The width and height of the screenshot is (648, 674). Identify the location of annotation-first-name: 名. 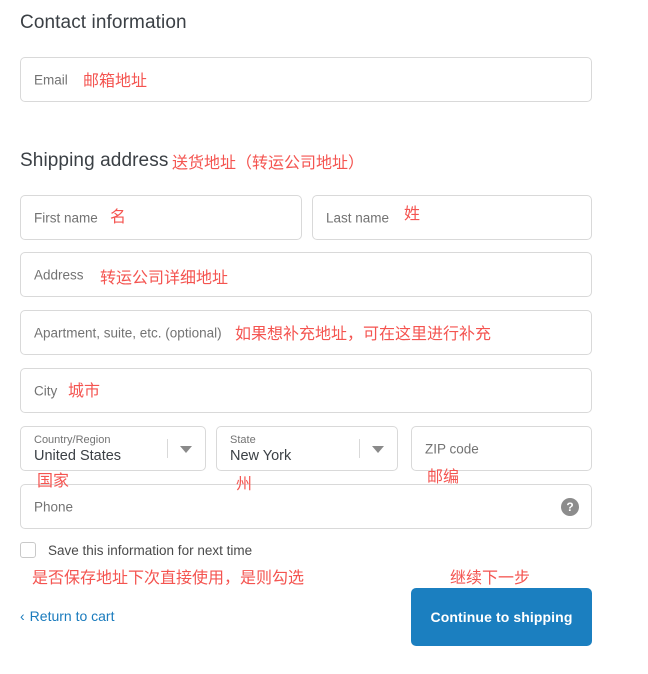
(118, 216).